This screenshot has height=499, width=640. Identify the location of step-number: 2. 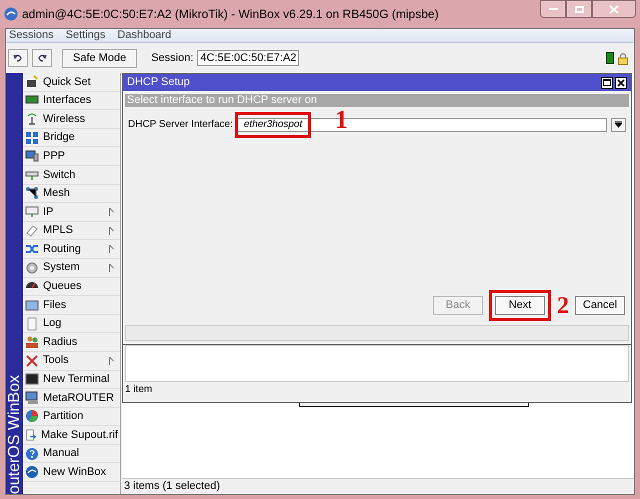
(563, 305).